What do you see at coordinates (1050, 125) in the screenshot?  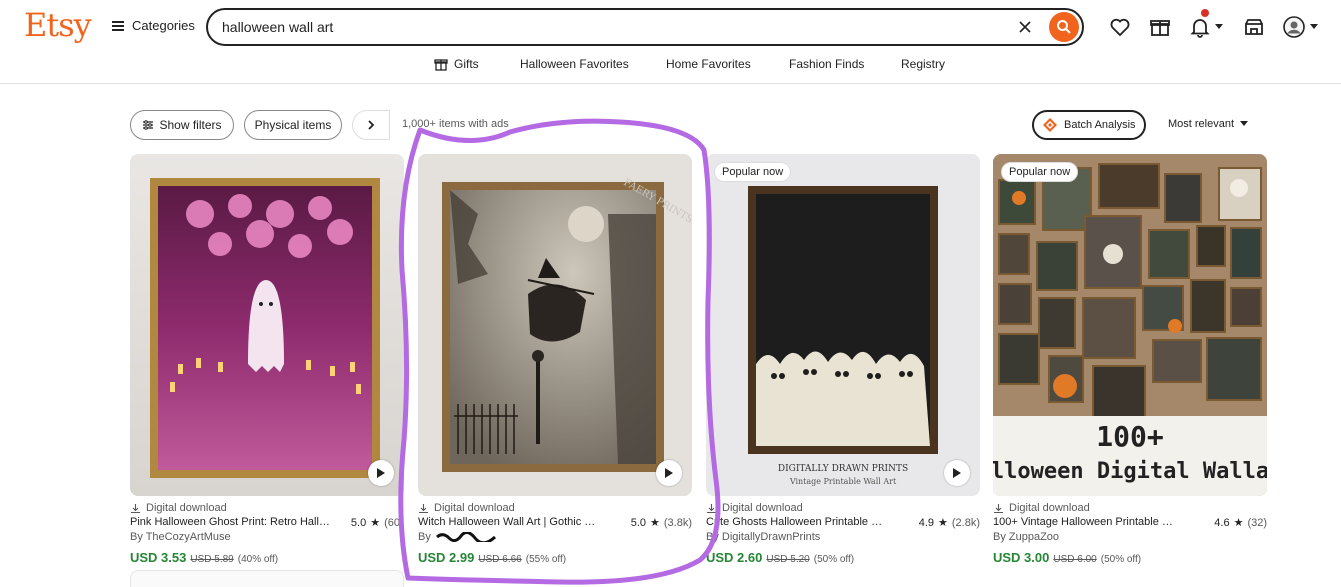 I see `batch-analysis-icon` at bounding box center [1050, 125].